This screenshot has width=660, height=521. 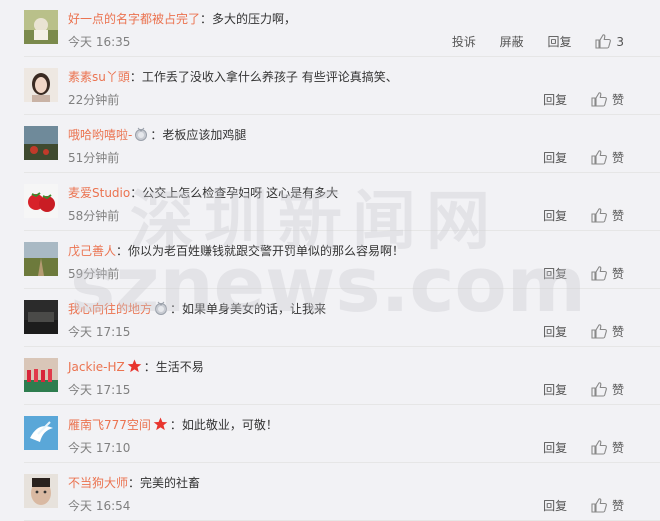 What do you see at coordinates (229, 425) in the screenshot?
I see `comment-text: 如此敬业，可敬！` at bounding box center [229, 425].